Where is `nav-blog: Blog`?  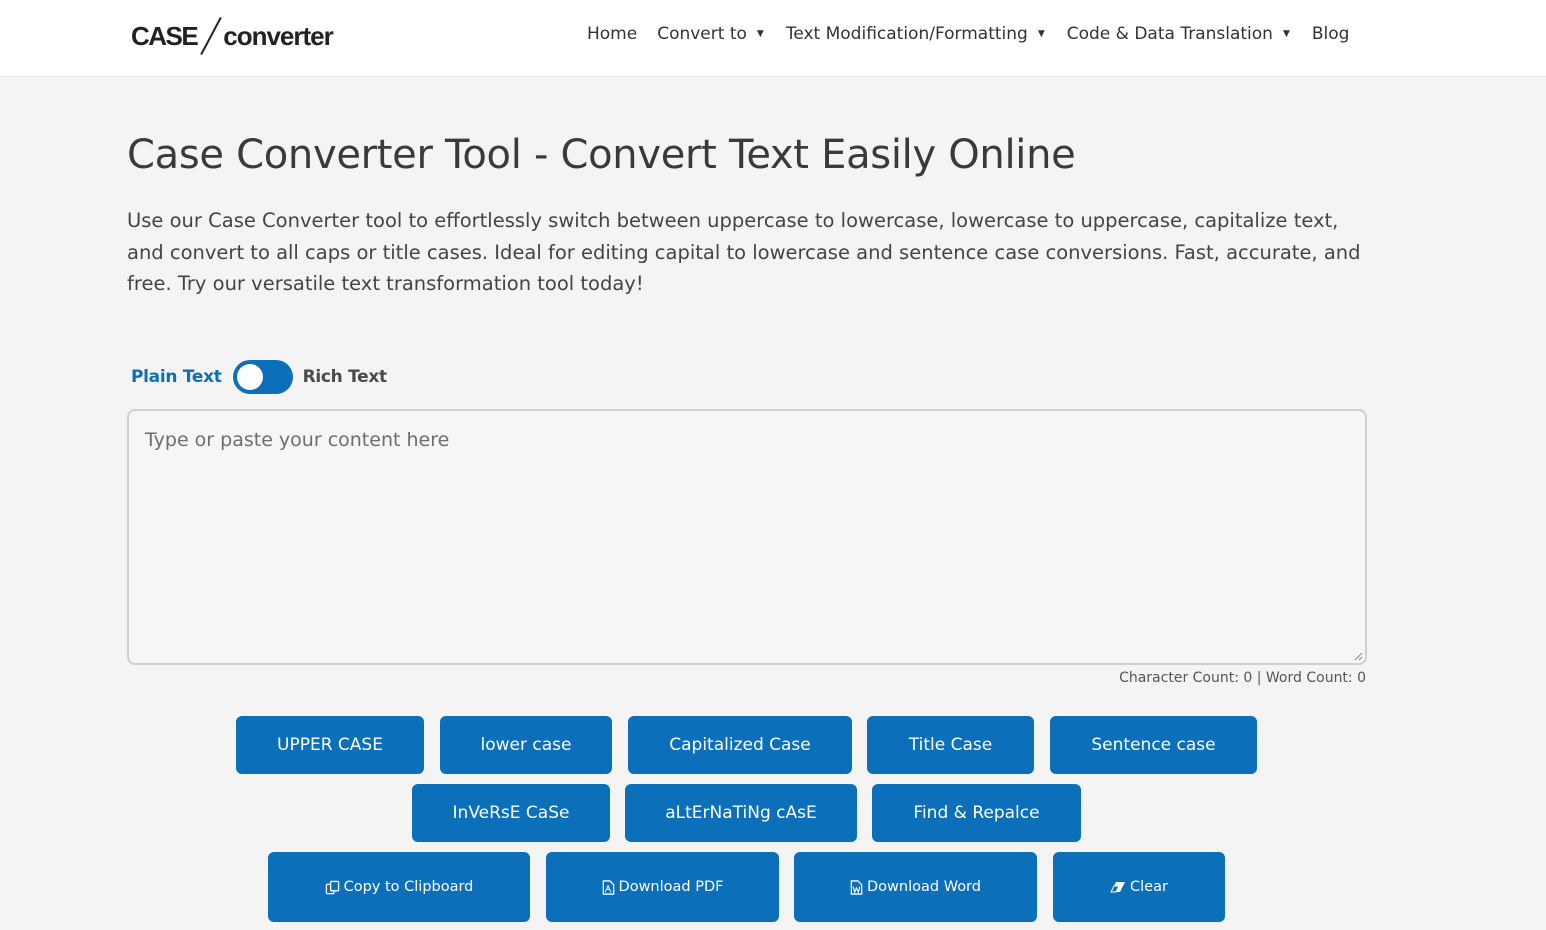
nav-blog: Blog is located at coordinates (1331, 34).